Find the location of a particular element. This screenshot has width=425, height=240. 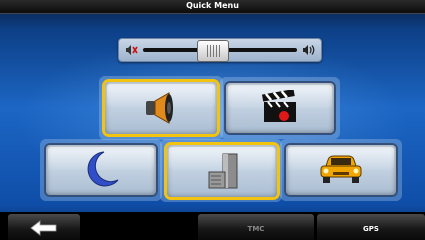

clapperboard-icon is located at coordinates (279, 106).